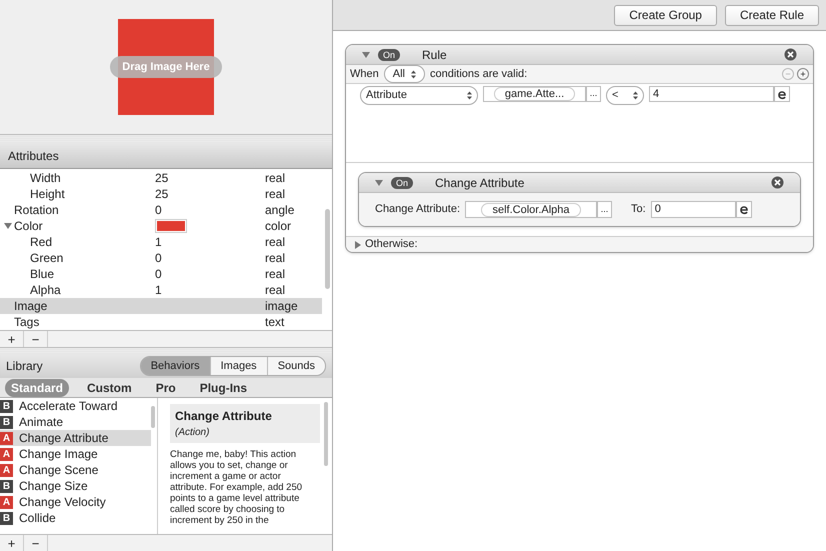  I want to click on behavior-list-item: A Change Scene, so click(75, 470).